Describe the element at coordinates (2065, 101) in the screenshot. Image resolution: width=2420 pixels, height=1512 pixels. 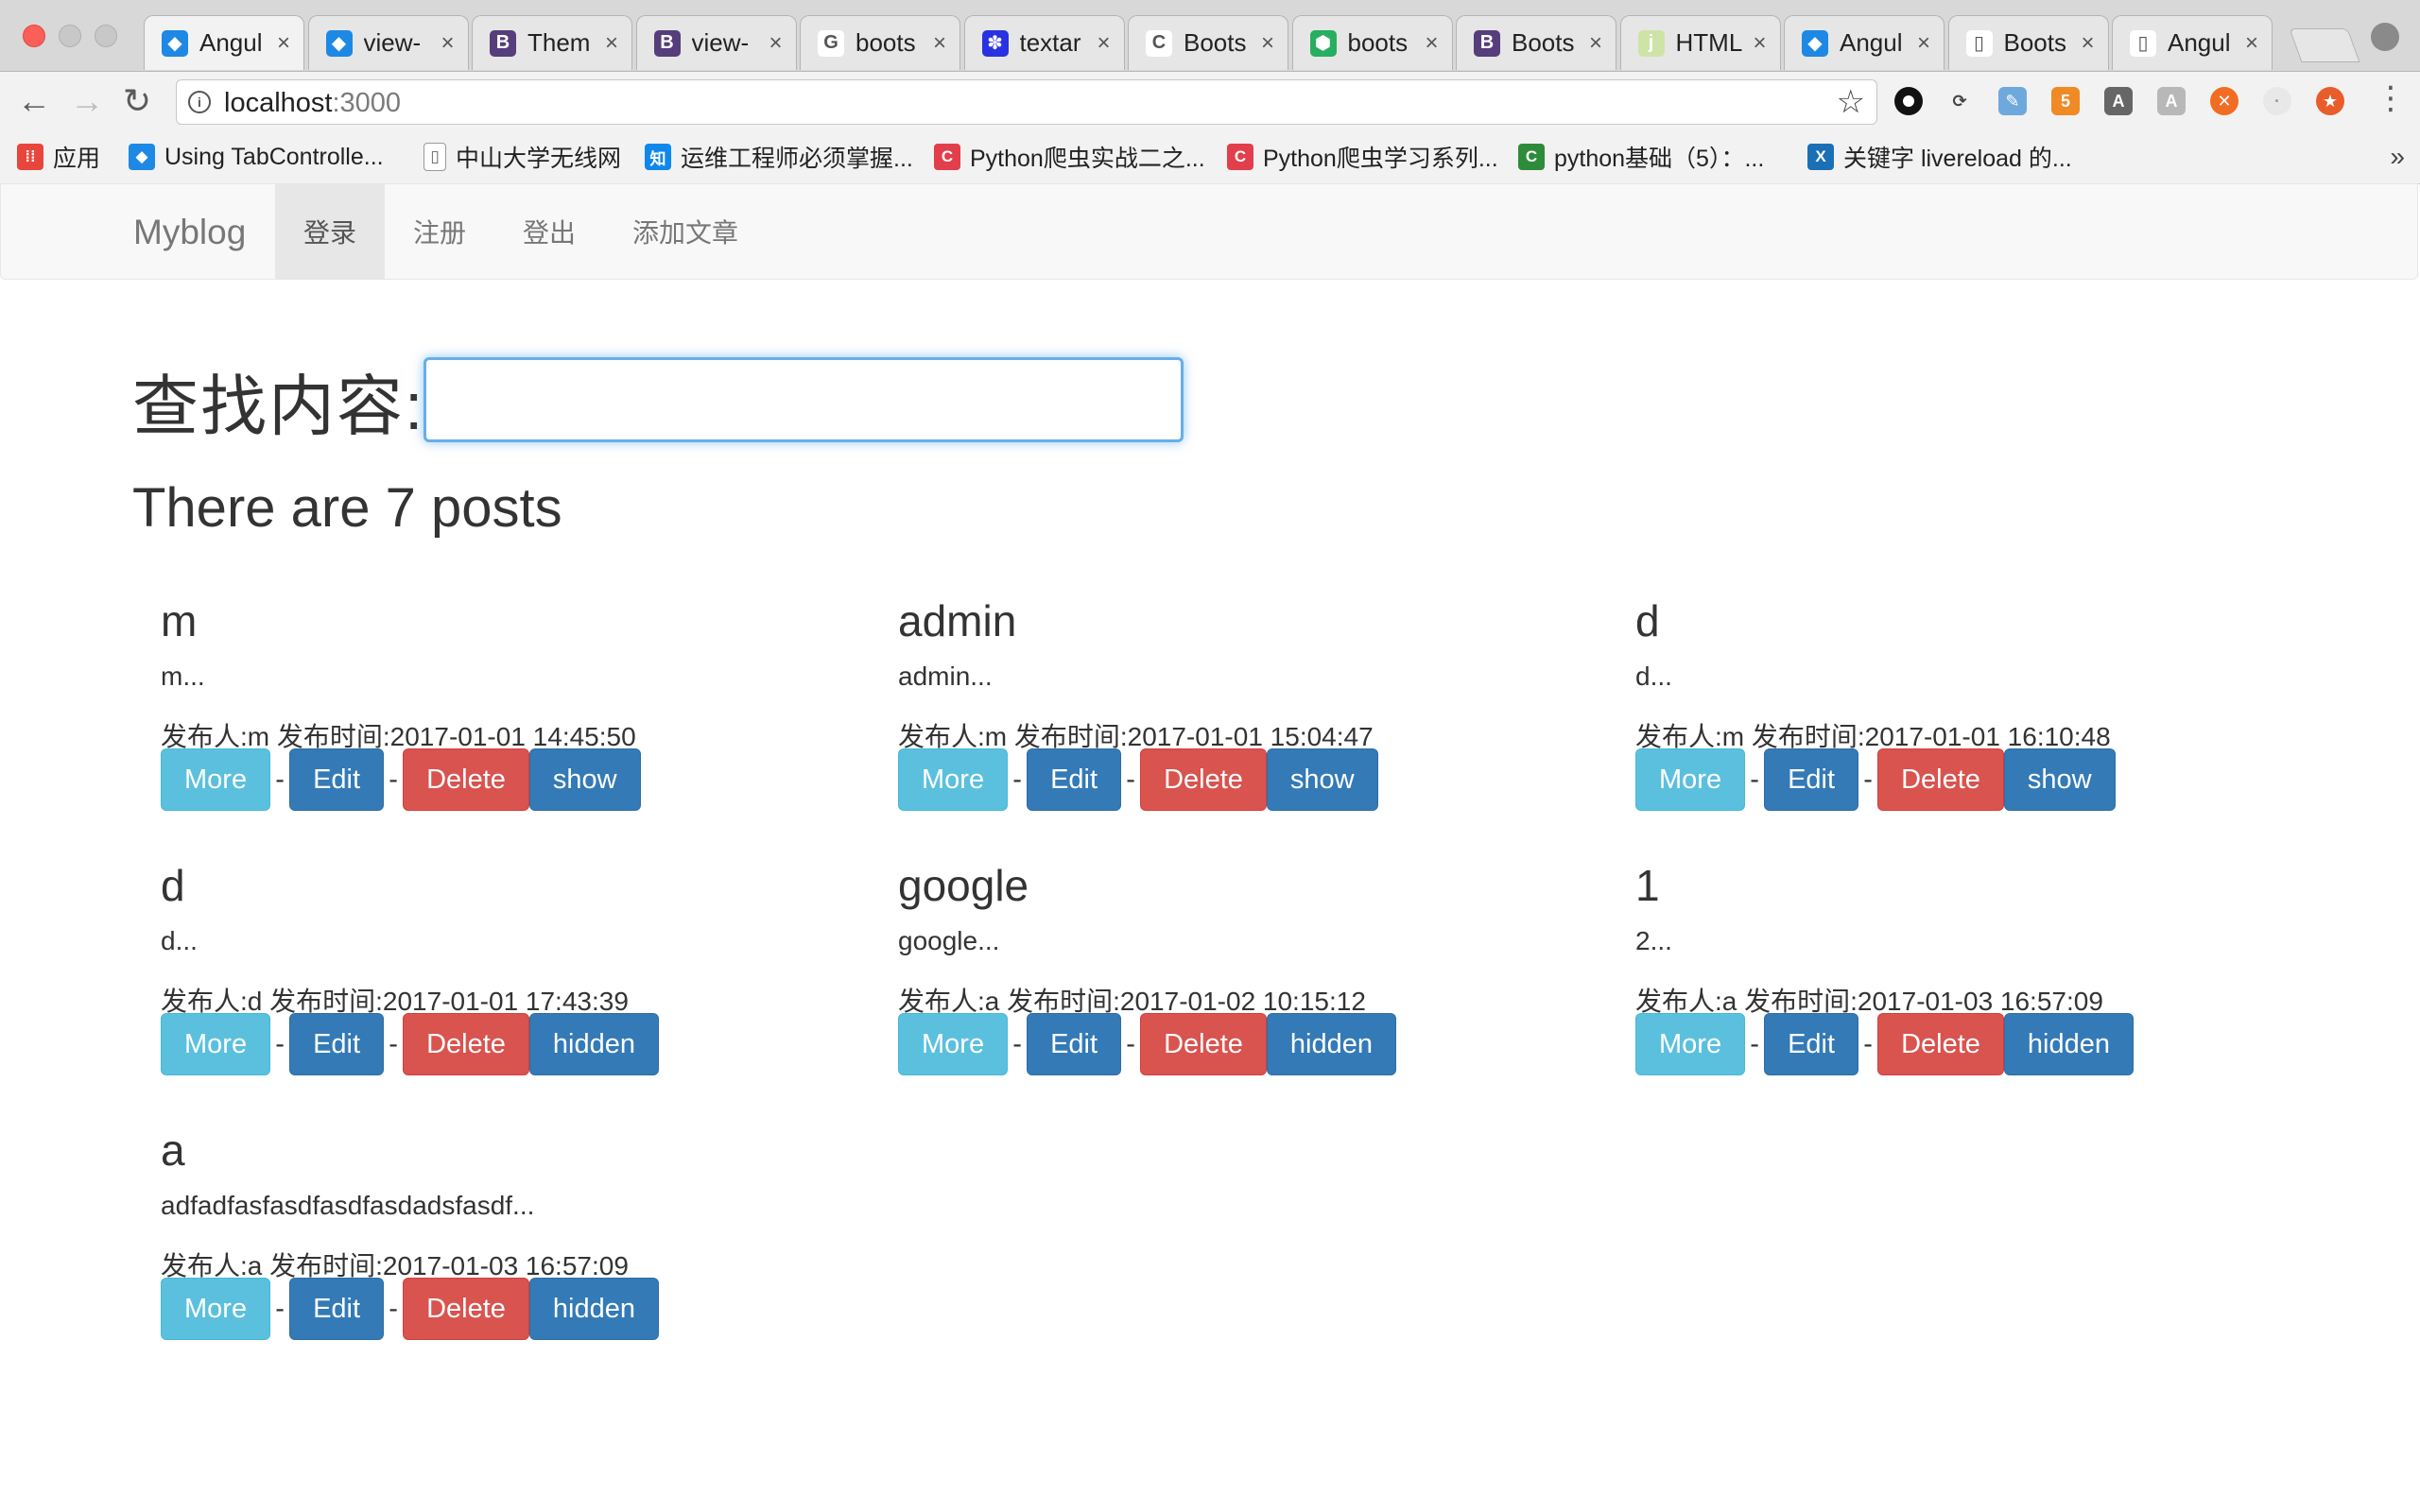
I see `extension-html5-icon: 5` at that location.